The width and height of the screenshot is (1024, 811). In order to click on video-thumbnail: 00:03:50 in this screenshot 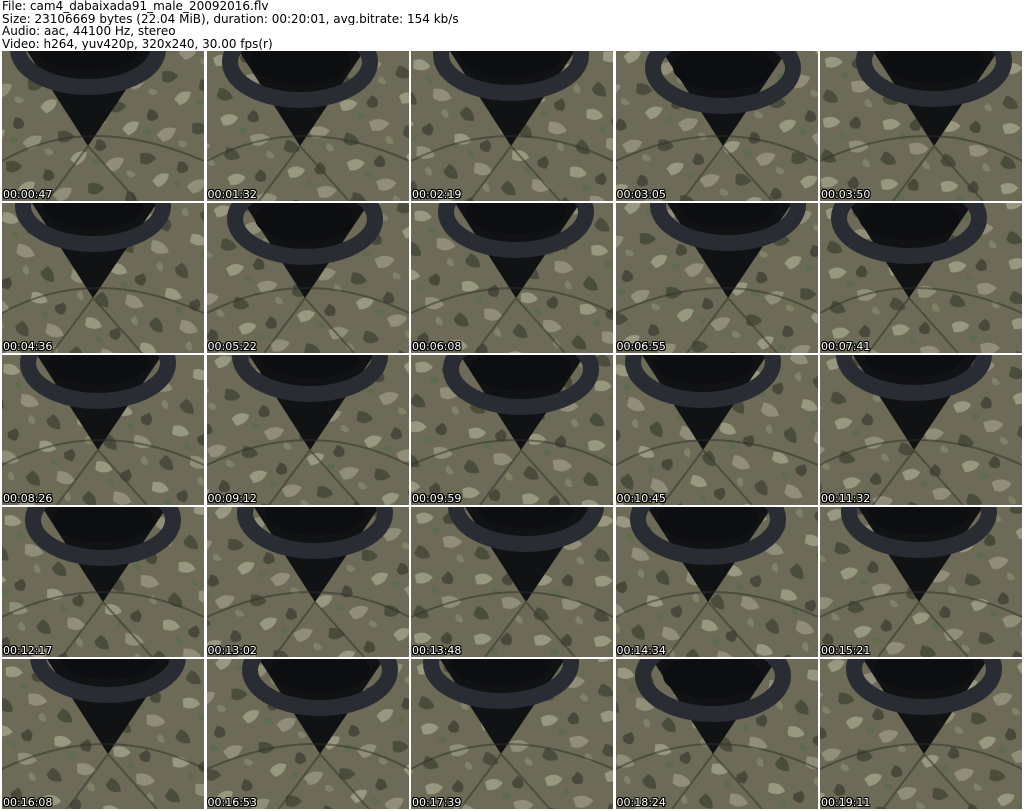, I will do `click(921, 126)`.